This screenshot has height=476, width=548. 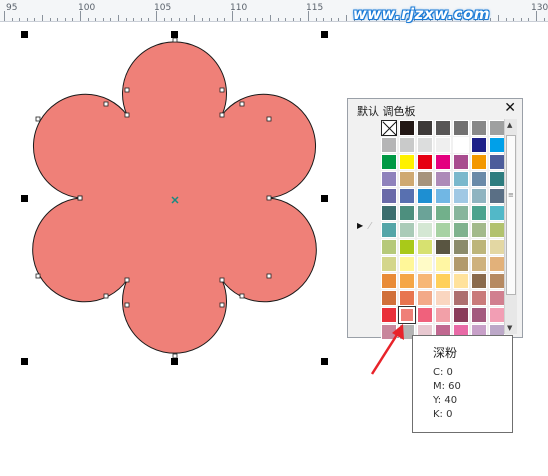 What do you see at coordinates (509, 125) in the screenshot?
I see `scroll-up-icon: ▲` at bounding box center [509, 125].